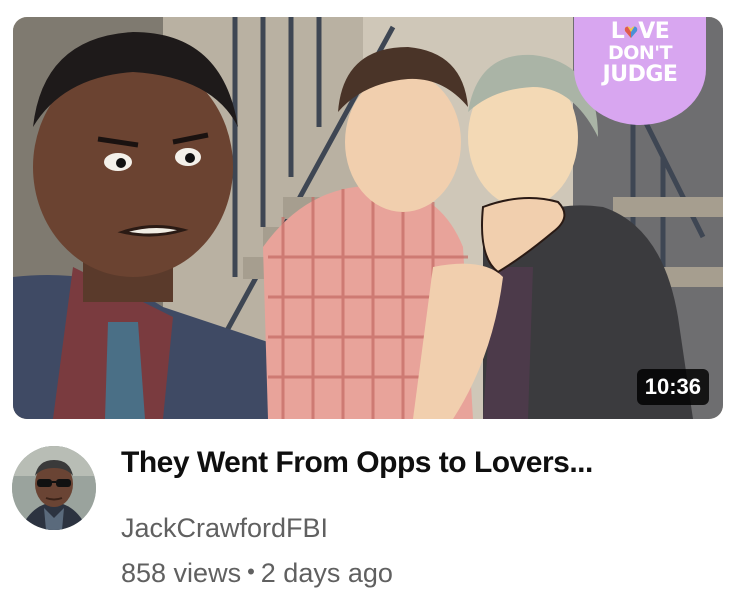 This screenshot has height=604, width=736. I want to click on badge-line-1: VE, so click(654, 31).